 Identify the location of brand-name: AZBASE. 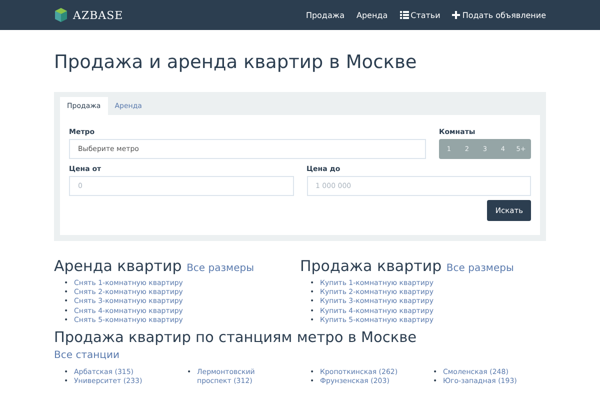
(98, 15).